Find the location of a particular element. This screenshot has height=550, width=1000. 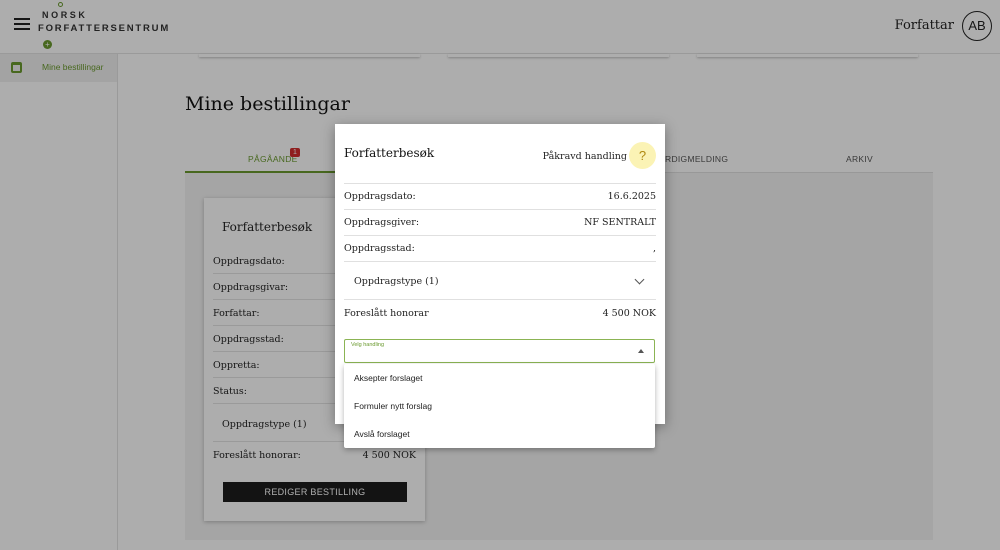

order-type-expander: Oppdragstype (1) is located at coordinates (396, 281).